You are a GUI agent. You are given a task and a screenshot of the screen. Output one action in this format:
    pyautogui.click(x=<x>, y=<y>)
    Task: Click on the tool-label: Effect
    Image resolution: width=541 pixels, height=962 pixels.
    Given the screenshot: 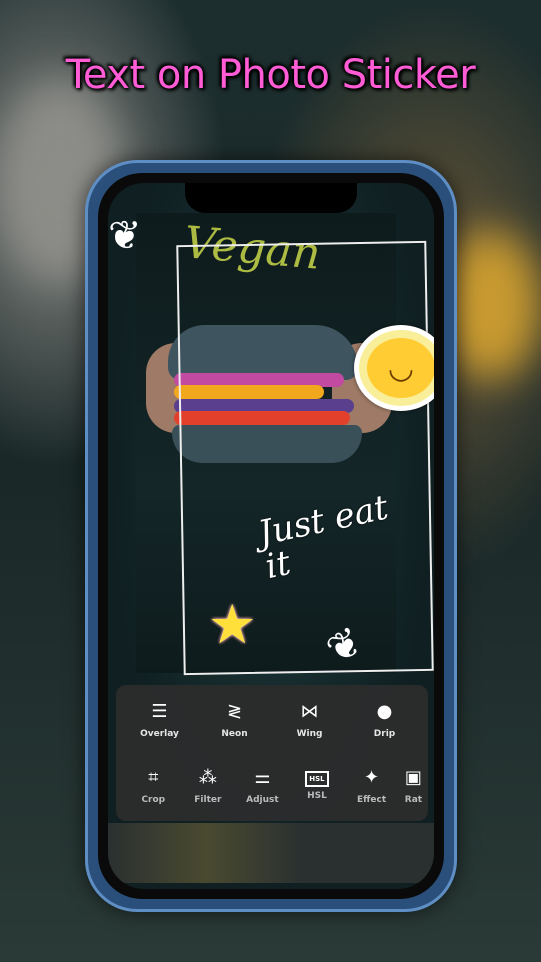 What is the action you would take?
    pyautogui.click(x=371, y=800)
    